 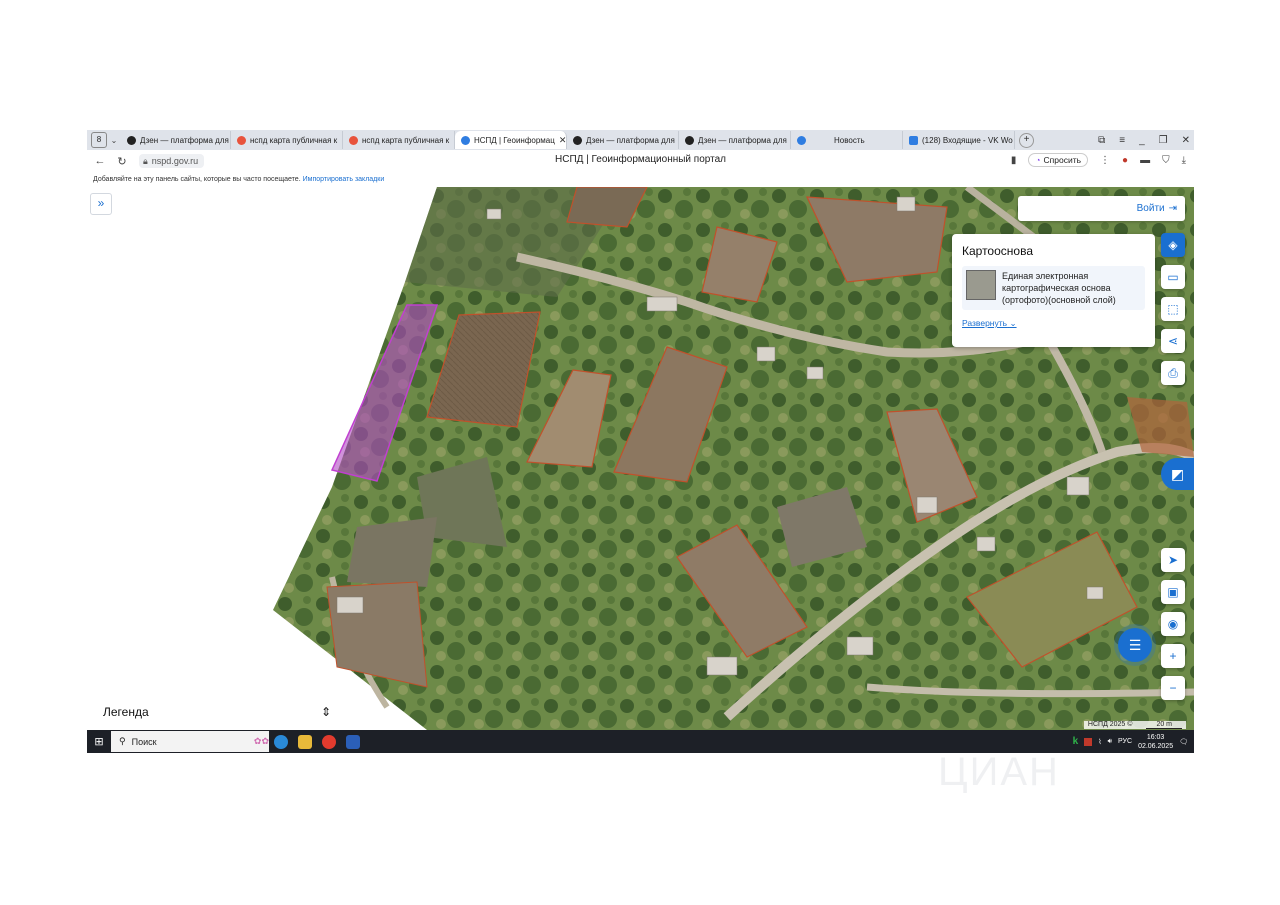 I want to click on kaspersky-icon: k, so click(x=1076, y=741).